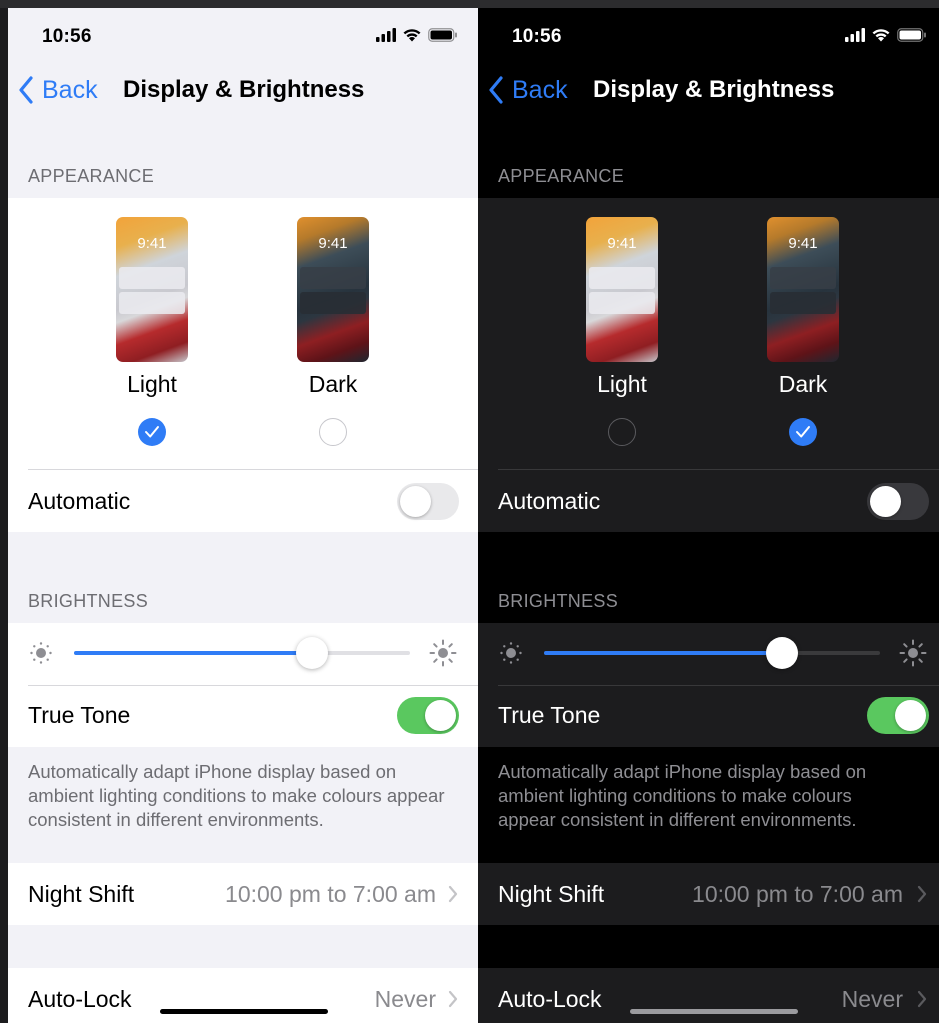  I want to click on appearance-dark-radio, so click(333, 432).